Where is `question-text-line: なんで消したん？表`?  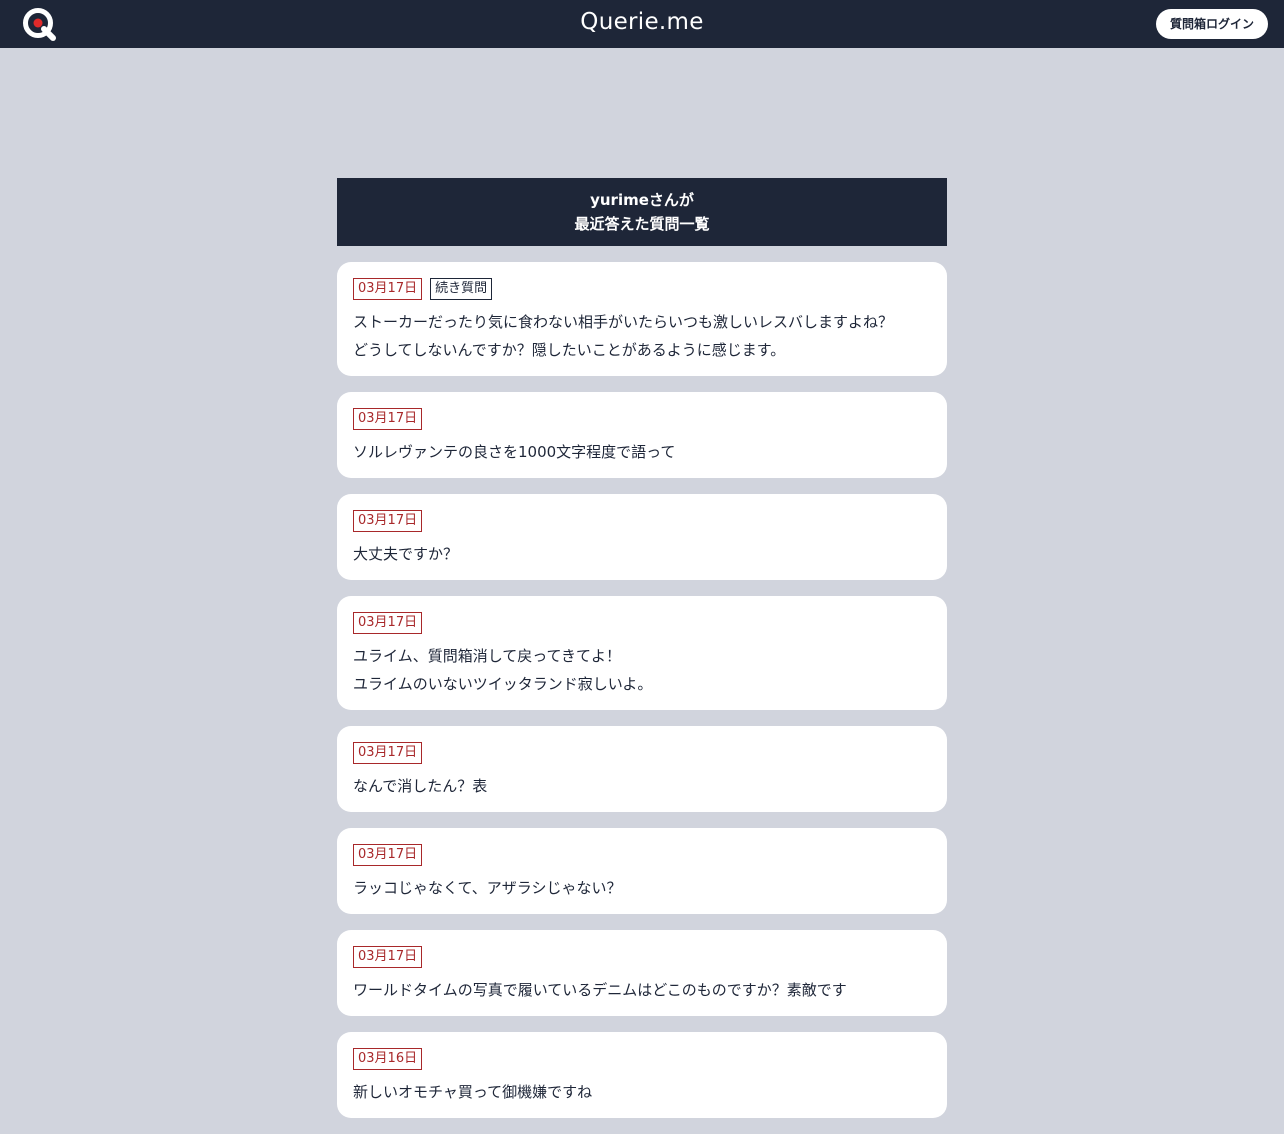 question-text-line: なんで消したん？表 is located at coordinates (420, 786).